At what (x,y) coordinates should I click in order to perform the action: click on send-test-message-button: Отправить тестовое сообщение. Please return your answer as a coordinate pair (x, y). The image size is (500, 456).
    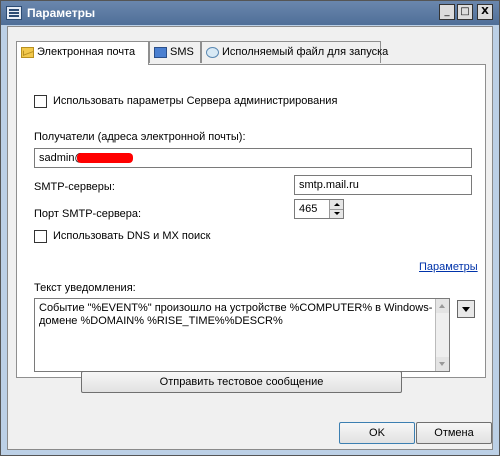
    Looking at the image, I should click on (241, 382).